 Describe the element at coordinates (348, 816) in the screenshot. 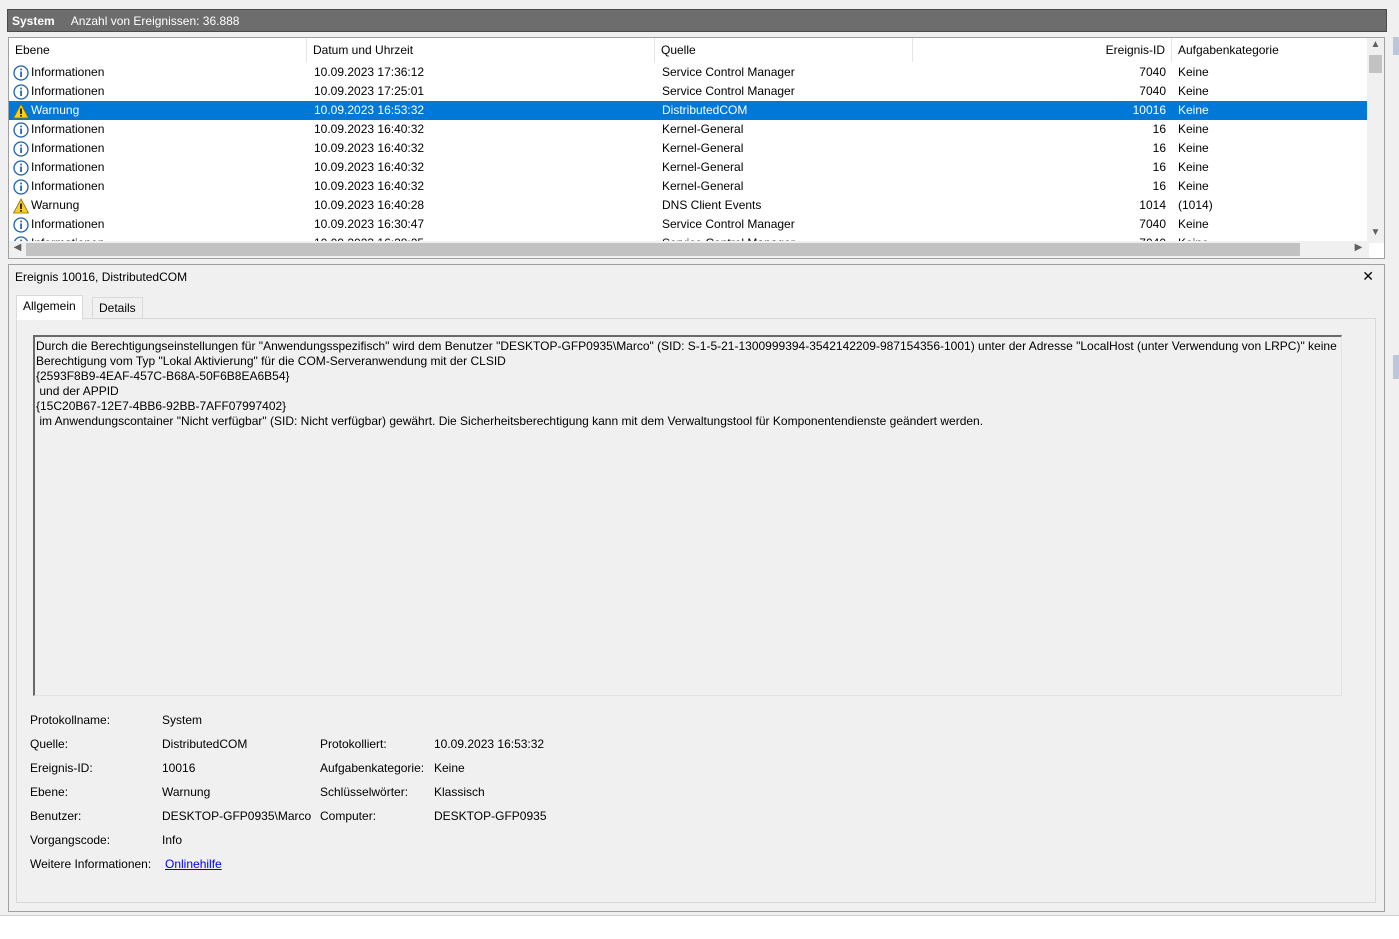

I see `prop-label-computer: Computer:` at that location.